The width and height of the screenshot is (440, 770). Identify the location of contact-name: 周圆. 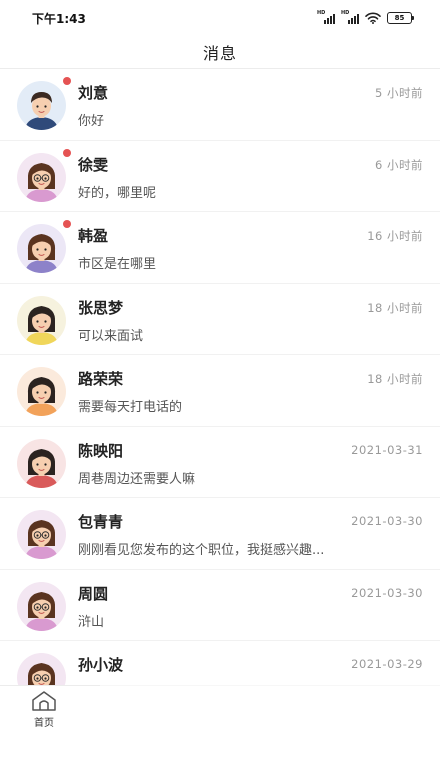
(93, 593).